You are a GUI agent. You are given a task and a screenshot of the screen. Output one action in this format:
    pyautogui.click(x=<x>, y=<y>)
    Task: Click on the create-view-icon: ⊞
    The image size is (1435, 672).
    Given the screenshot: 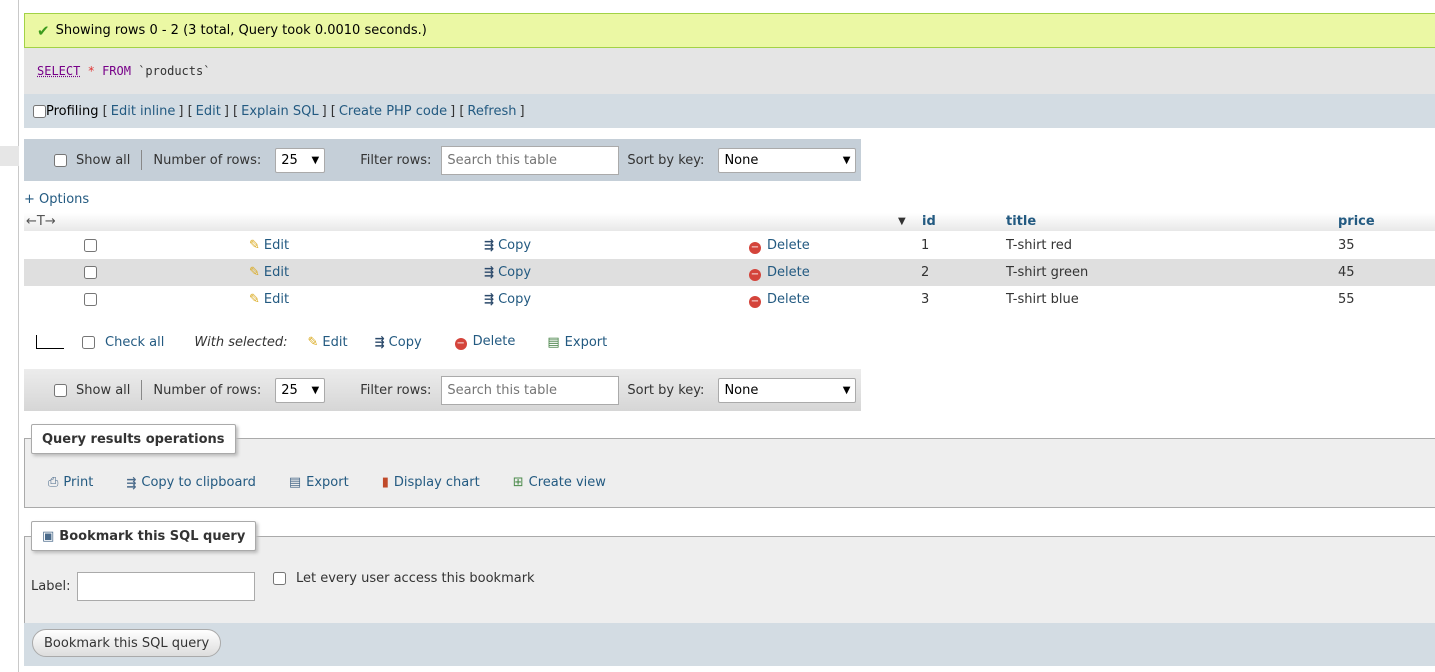 What is the action you would take?
    pyautogui.click(x=518, y=482)
    